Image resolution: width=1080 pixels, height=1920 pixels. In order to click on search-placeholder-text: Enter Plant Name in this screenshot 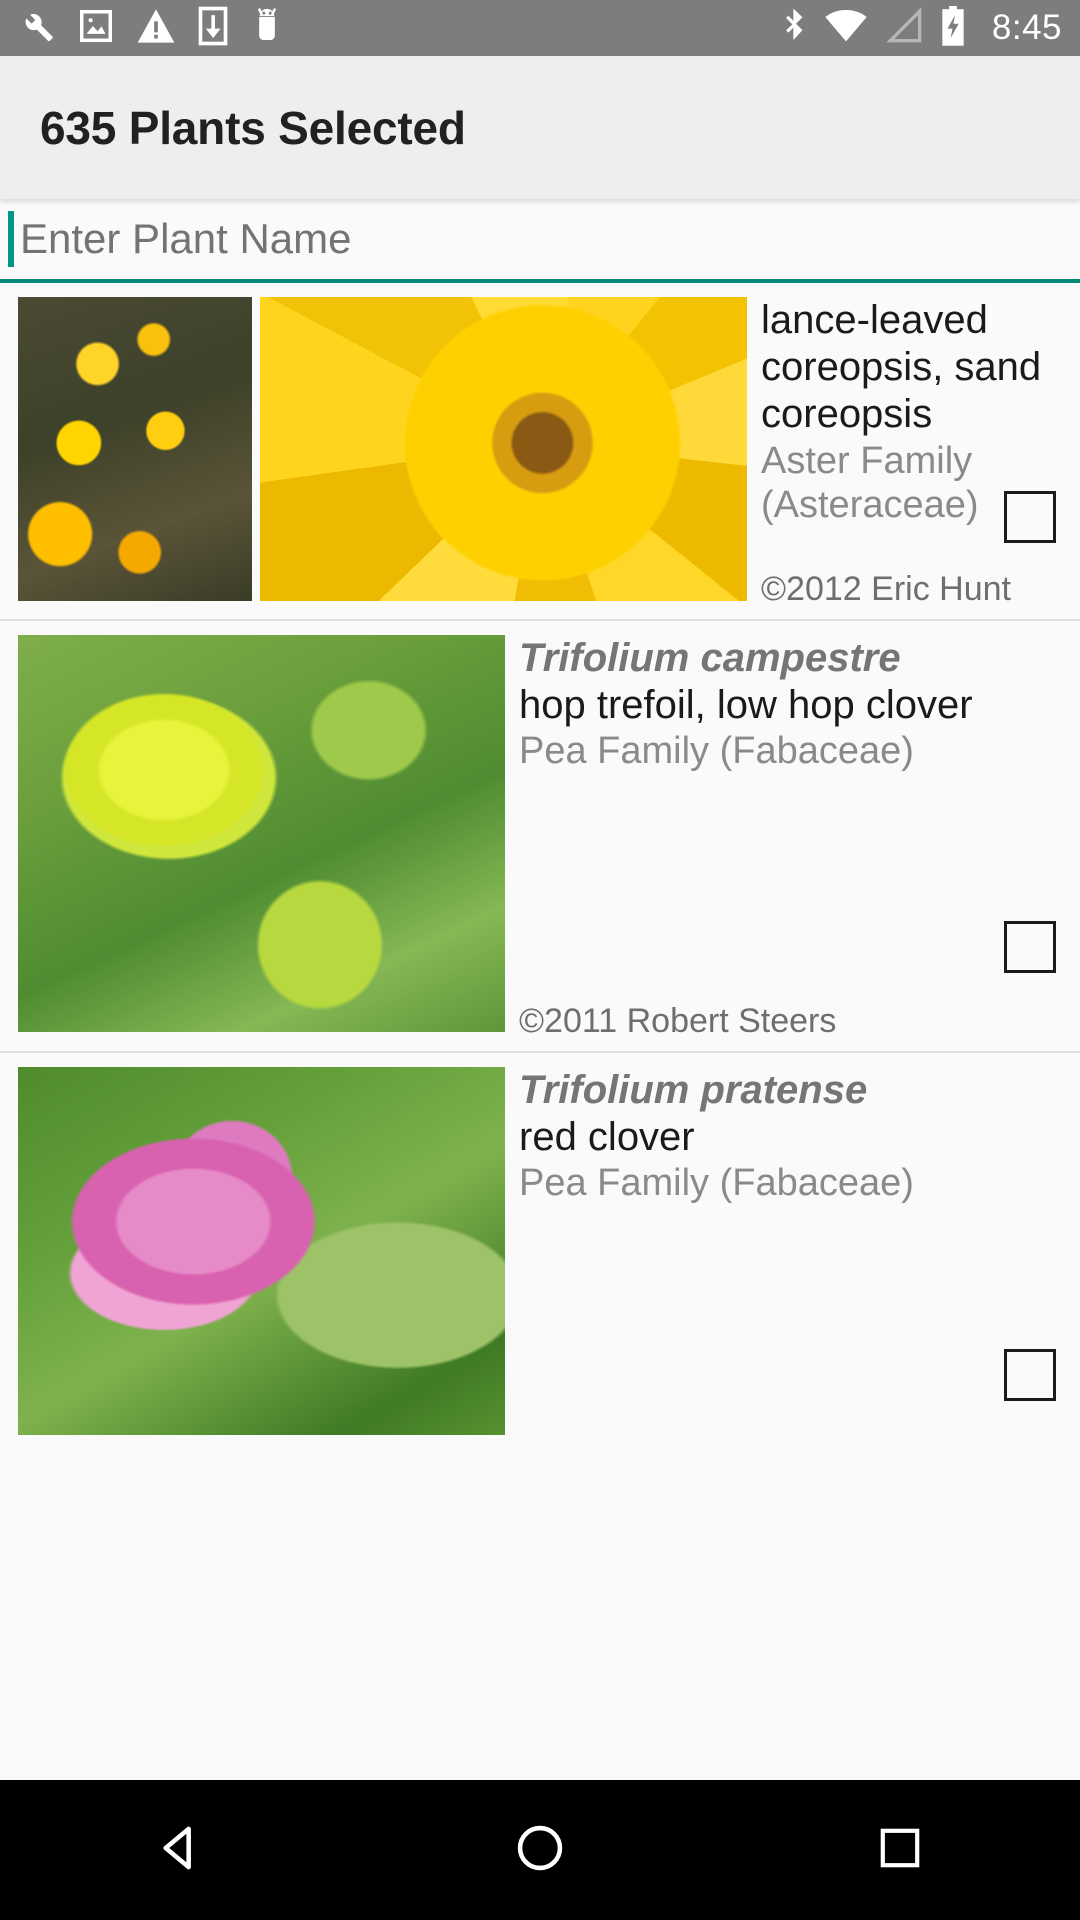, I will do `click(186, 238)`.